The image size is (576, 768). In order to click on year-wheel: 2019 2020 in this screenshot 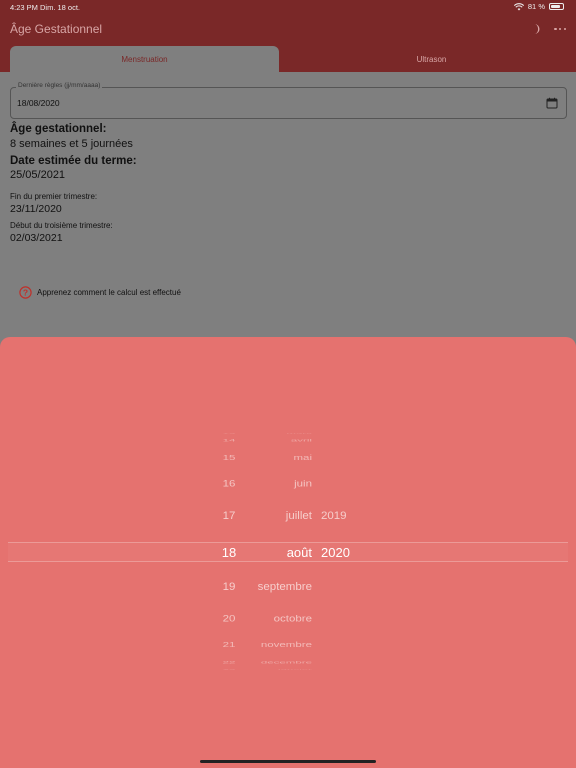, I will do `click(340, 553)`.